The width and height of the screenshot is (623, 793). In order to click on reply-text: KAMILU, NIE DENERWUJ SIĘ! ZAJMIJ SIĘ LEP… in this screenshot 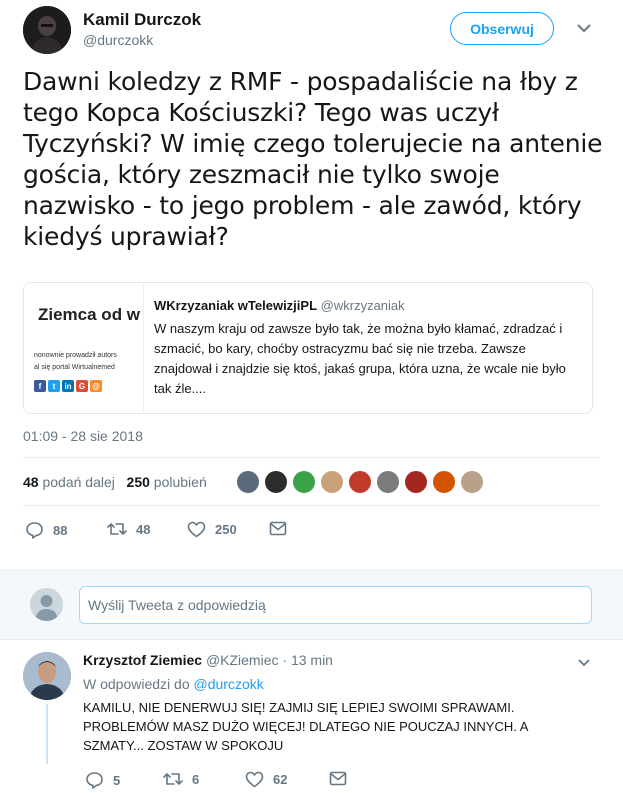, I will do `click(305, 726)`.